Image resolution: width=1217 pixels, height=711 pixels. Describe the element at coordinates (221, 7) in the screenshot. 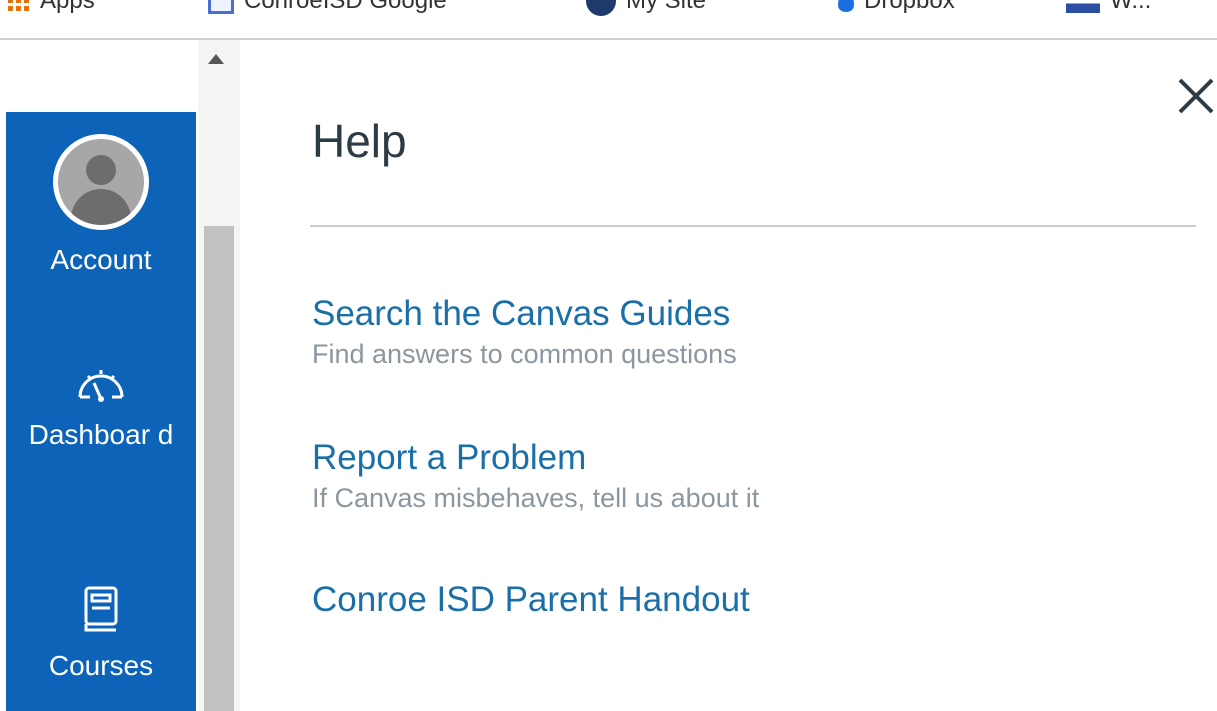

I see `bookmark-page-icon` at that location.